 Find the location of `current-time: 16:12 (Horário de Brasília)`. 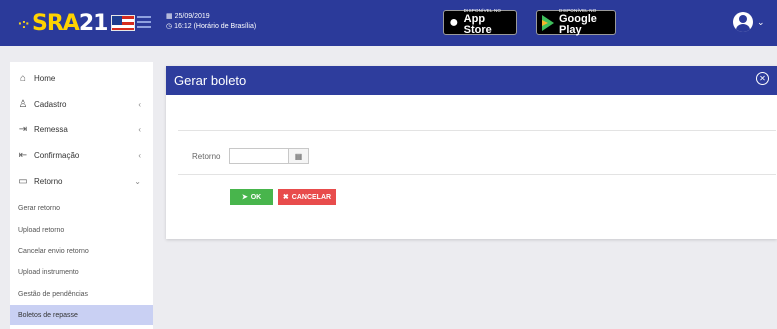

current-time: 16:12 (Horário de Brasília) is located at coordinates (215, 26).